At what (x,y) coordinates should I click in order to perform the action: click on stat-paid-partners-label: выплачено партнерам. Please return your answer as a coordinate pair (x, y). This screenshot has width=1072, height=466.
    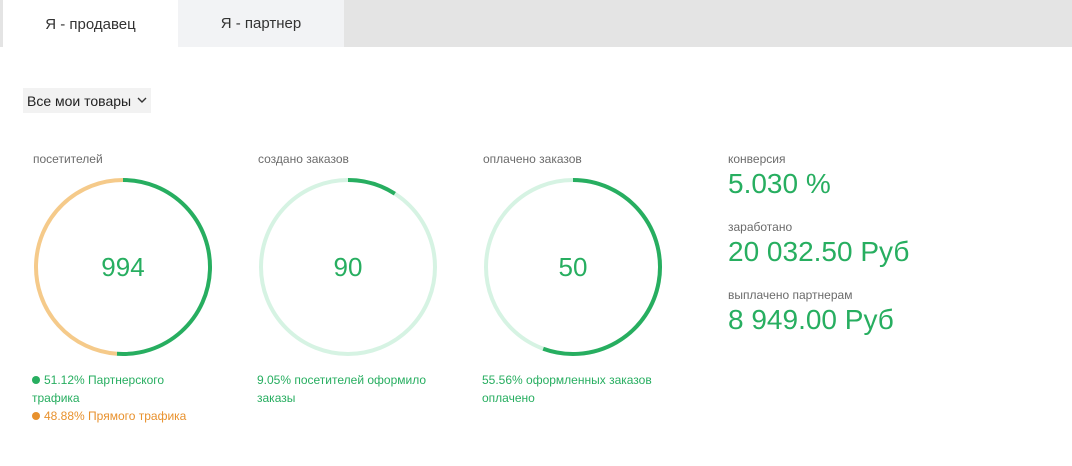
    Looking at the image, I should click on (790, 295).